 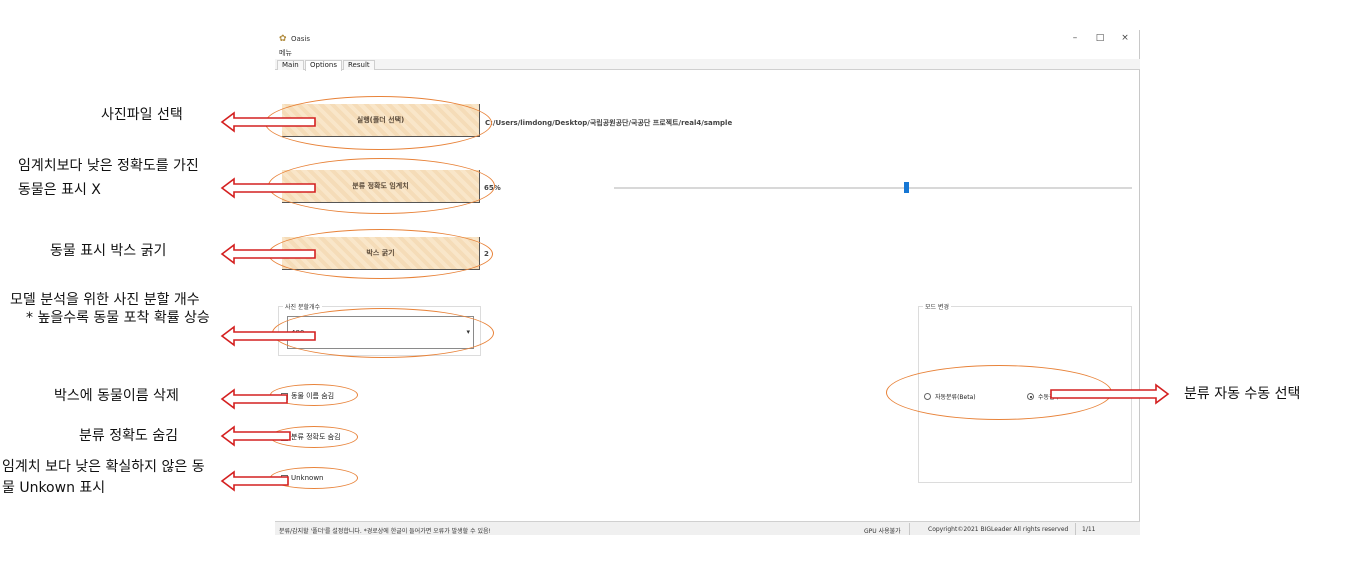 What do you see at coordinates (1110, 394) in the screenshot?
I see `arrow-right-icon` at bounding box center [1110, 394].